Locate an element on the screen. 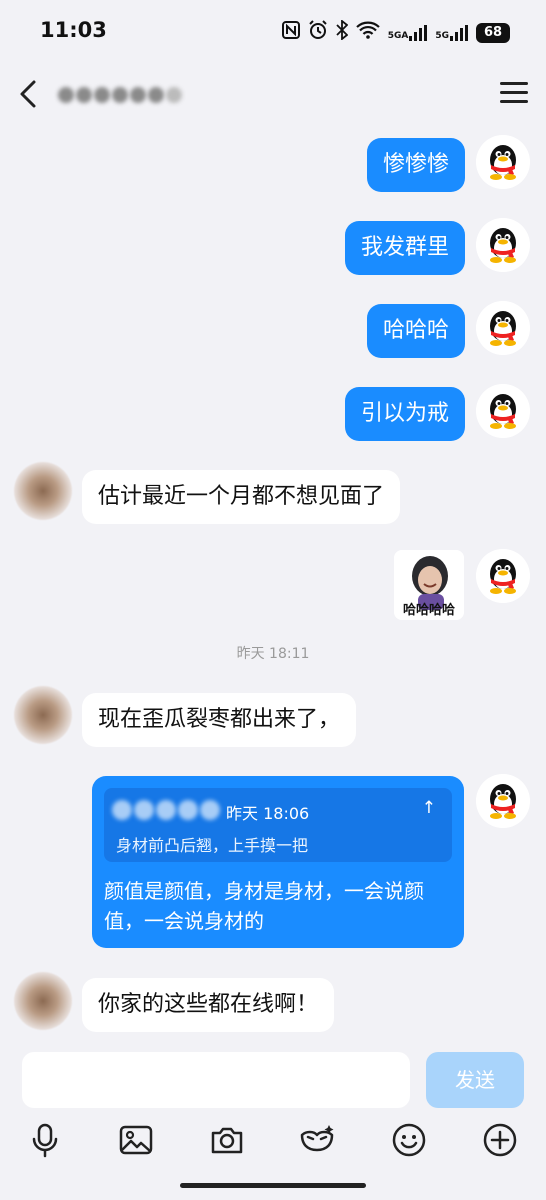 The width and height of the screenshot is (546, 1200). message-bubble-sent: 哈哈哈 is located at coordinates (415, 331).